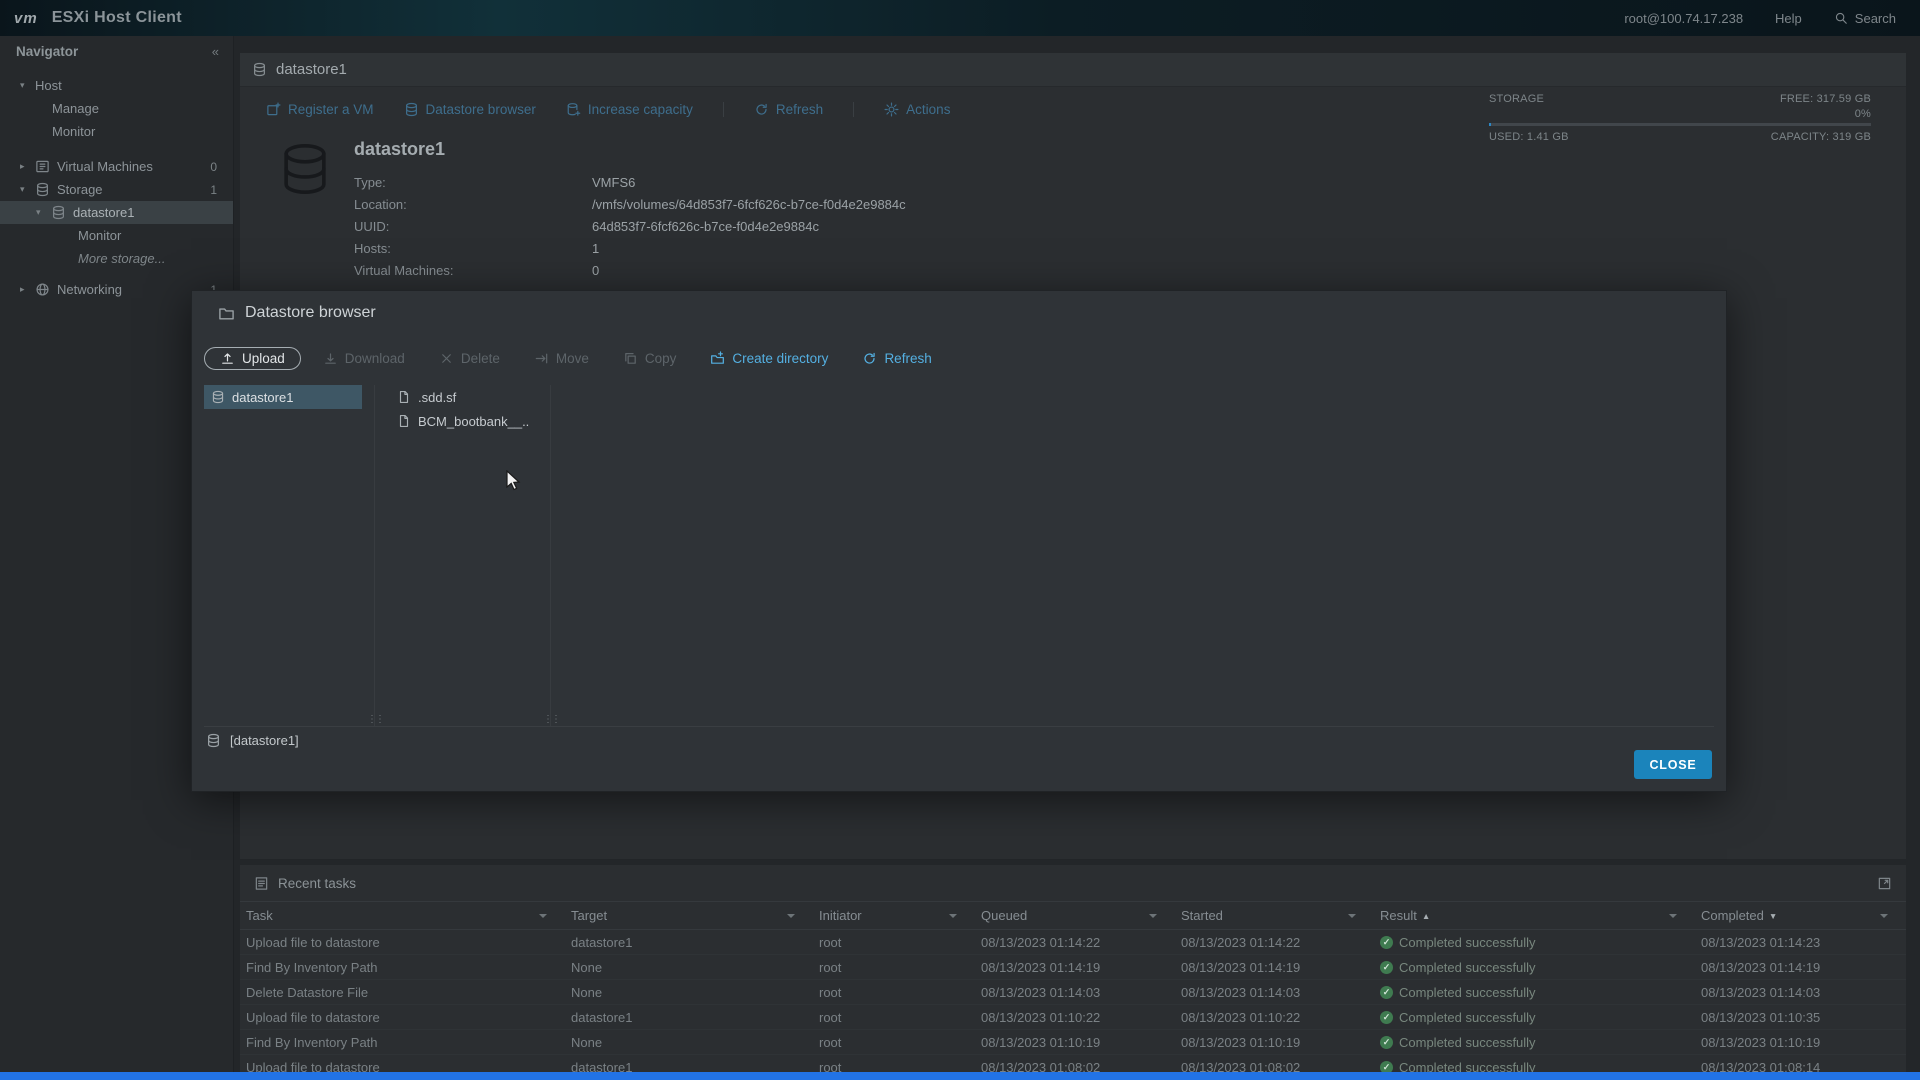 The width and height of the screenshot is (1920, 1080). Describe the element at coordinates (660, 358) in the screenshot. I see `button-label: Copy` at that location.